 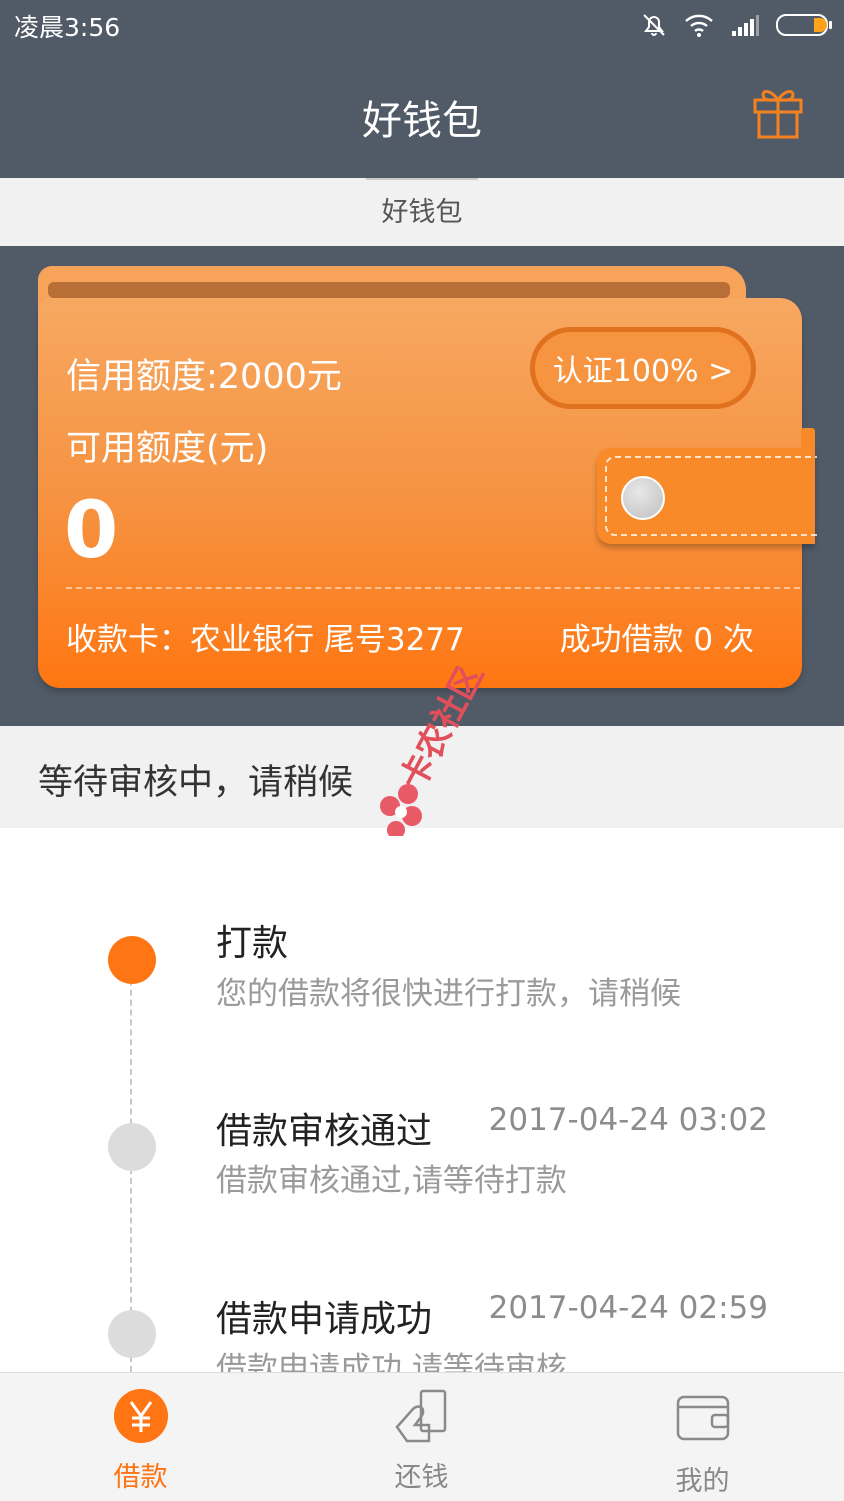 What do you see at coordinates (324, 1131) in the screenshot?
I see `step-title-approved: 借款审核通过` at bounding box center [324, 1131].